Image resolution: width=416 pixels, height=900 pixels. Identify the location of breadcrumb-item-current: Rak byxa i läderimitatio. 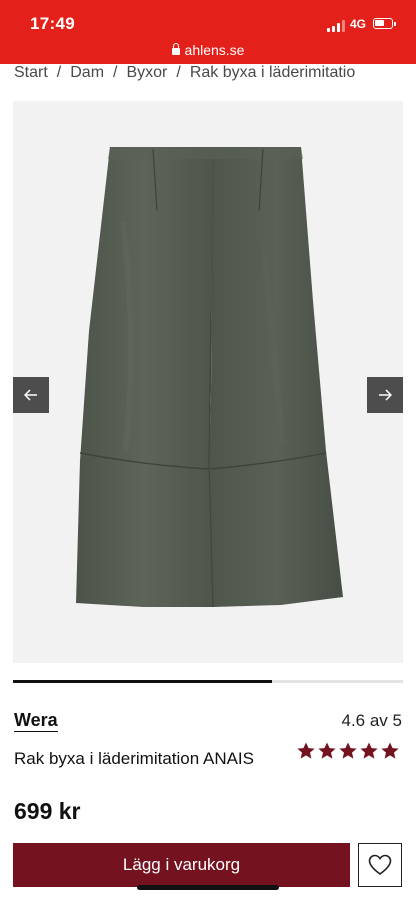
(272, 72).